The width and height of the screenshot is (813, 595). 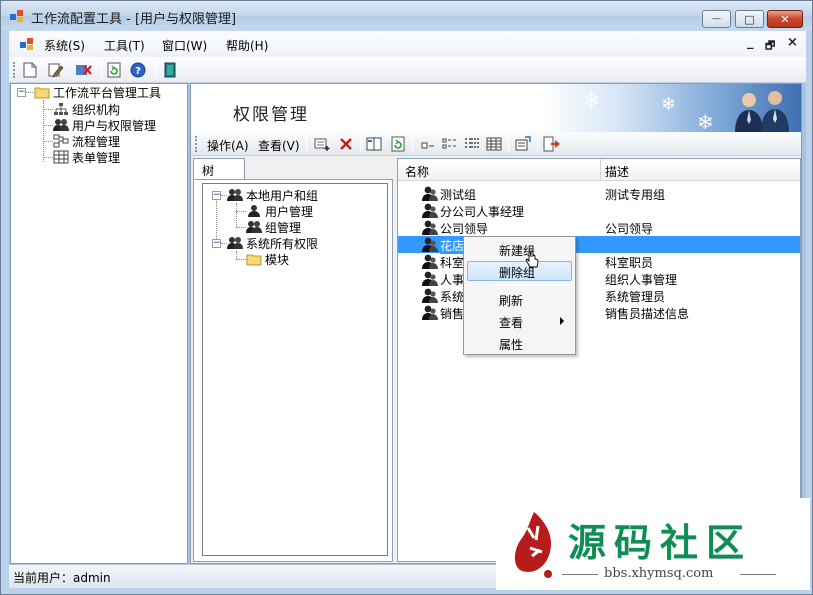 What do you see at coordinates (785, 19) in the screenshot?
I see `close-button: ✕` at bounding box center [785, 19].